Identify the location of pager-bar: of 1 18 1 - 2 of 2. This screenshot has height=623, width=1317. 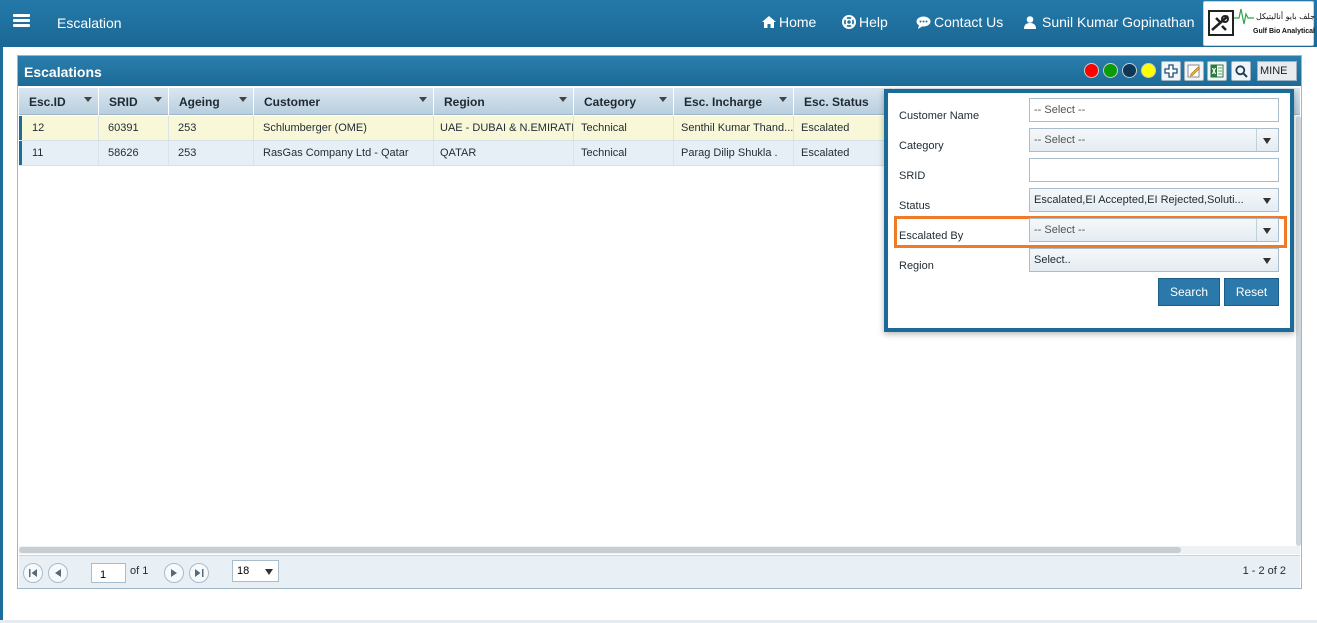
(659, 571).